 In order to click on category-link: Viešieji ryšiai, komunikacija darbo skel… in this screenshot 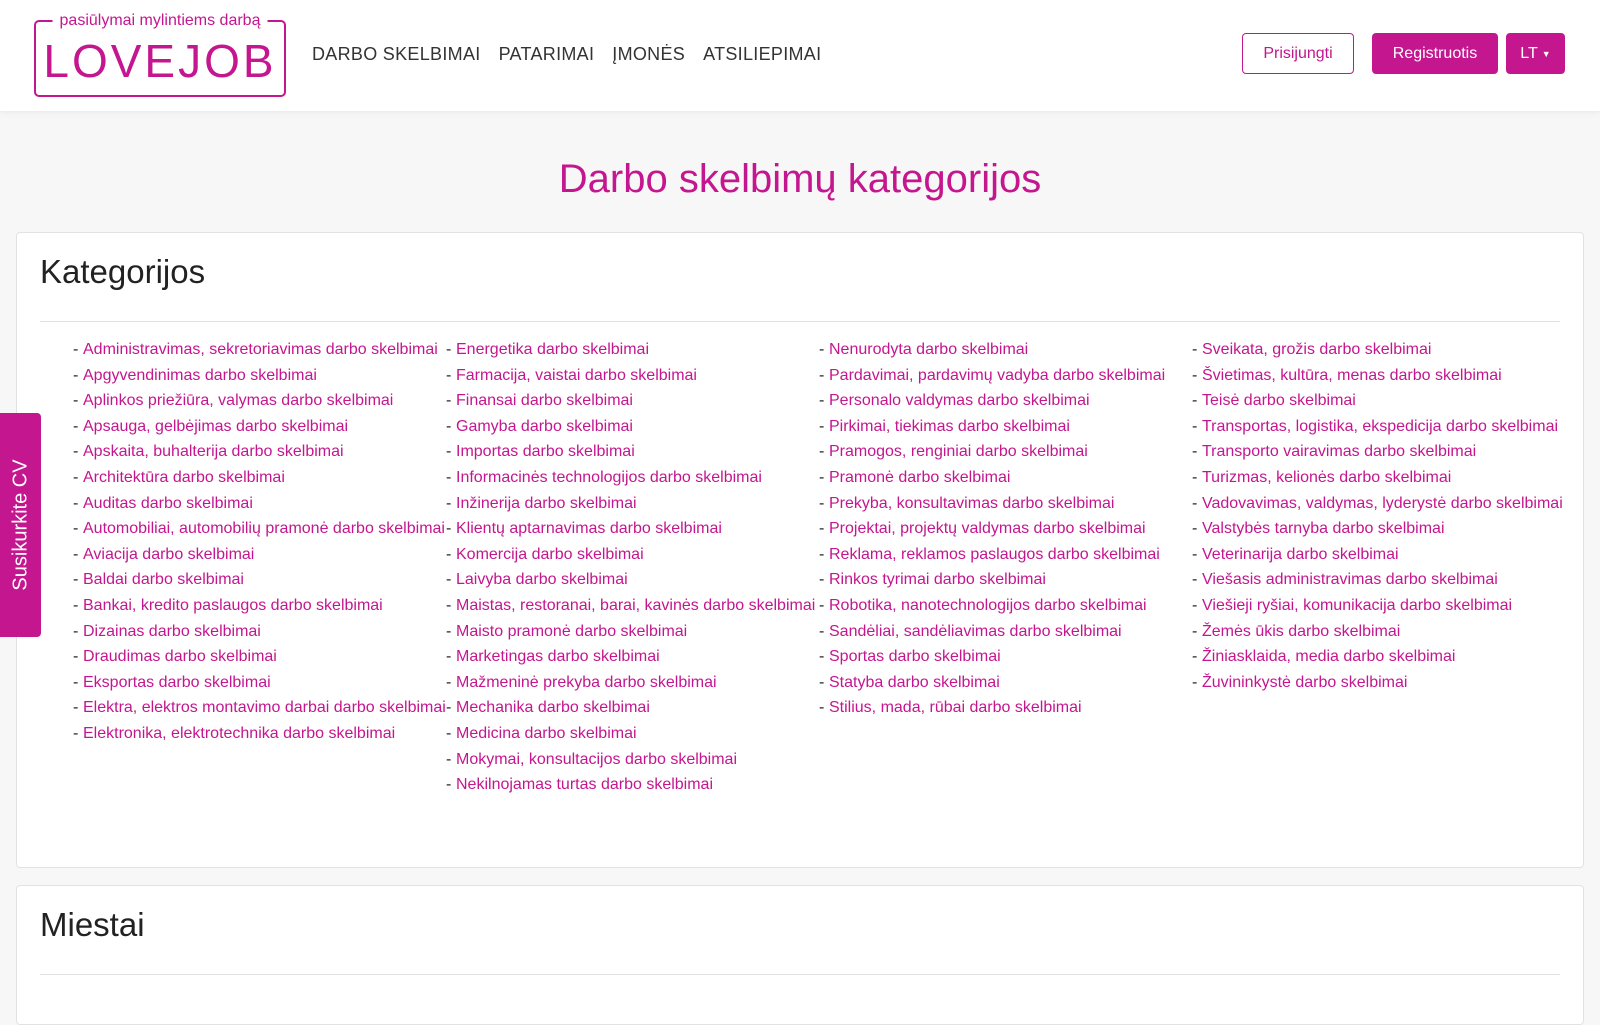, I will do `click(1378, 606)`.